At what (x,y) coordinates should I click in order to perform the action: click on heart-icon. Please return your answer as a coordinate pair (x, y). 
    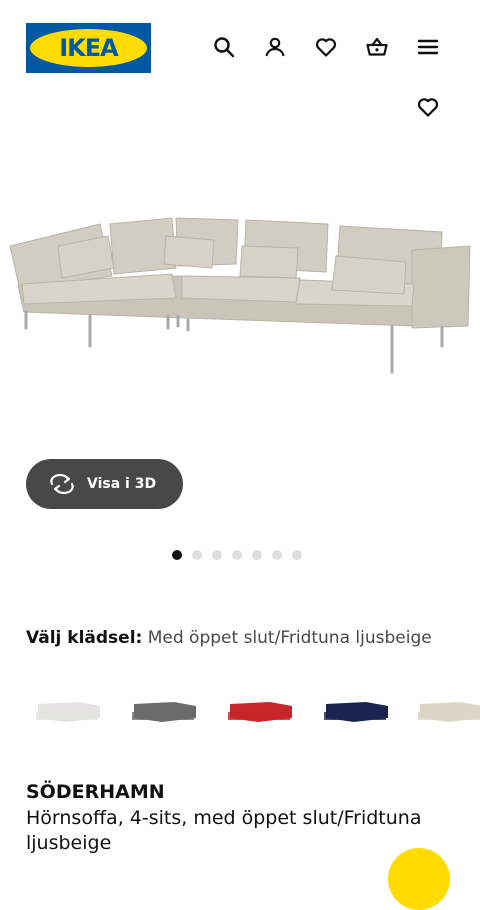
    Looking at the image, I should click on (326, 47).